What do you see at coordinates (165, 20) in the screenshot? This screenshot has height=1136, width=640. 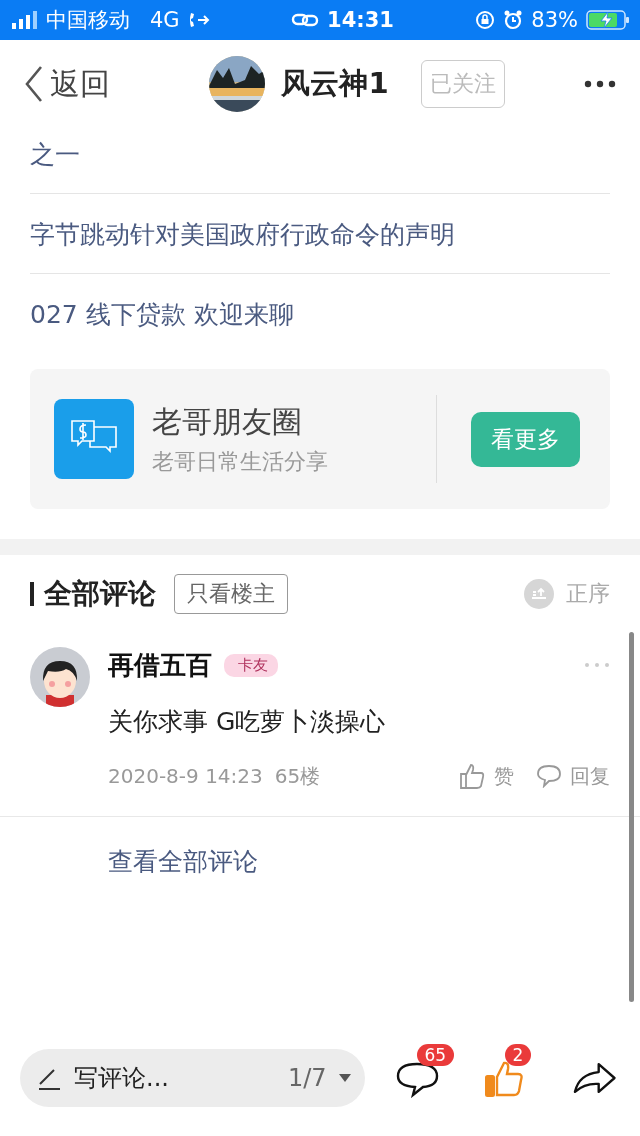 I see `network-type: 4G` at bounding box center [165, 20].